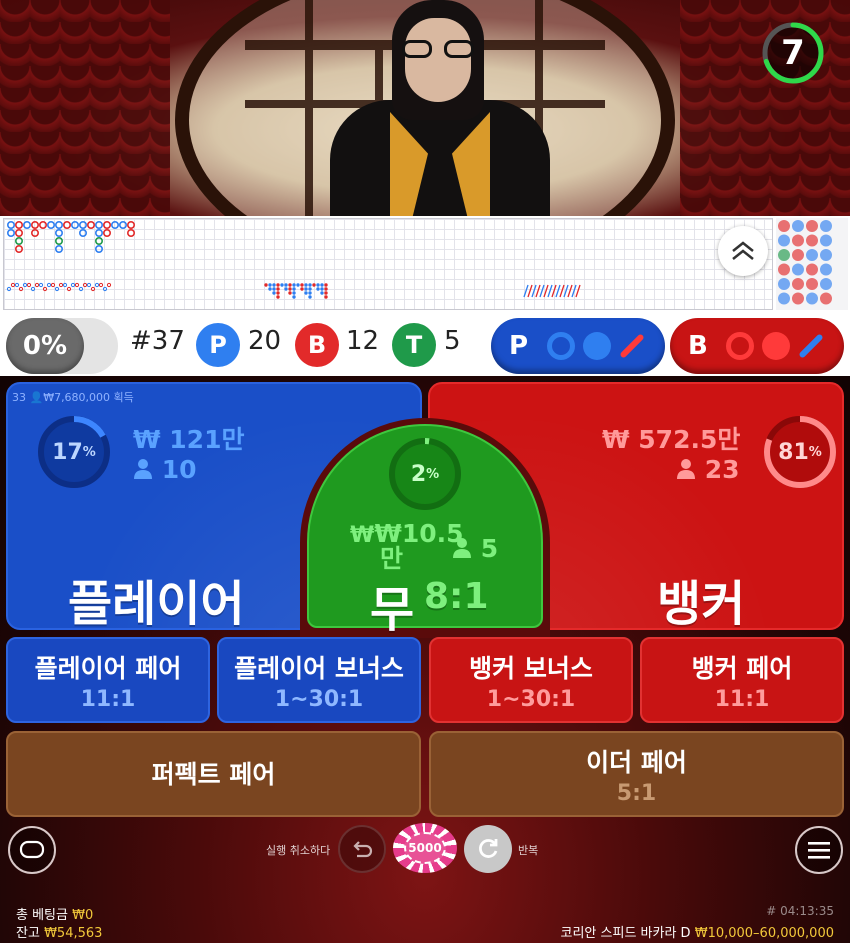  Describe the element at coordinates (740, 346) in the screenshot. I see `big-eye-road-icon` at that location.